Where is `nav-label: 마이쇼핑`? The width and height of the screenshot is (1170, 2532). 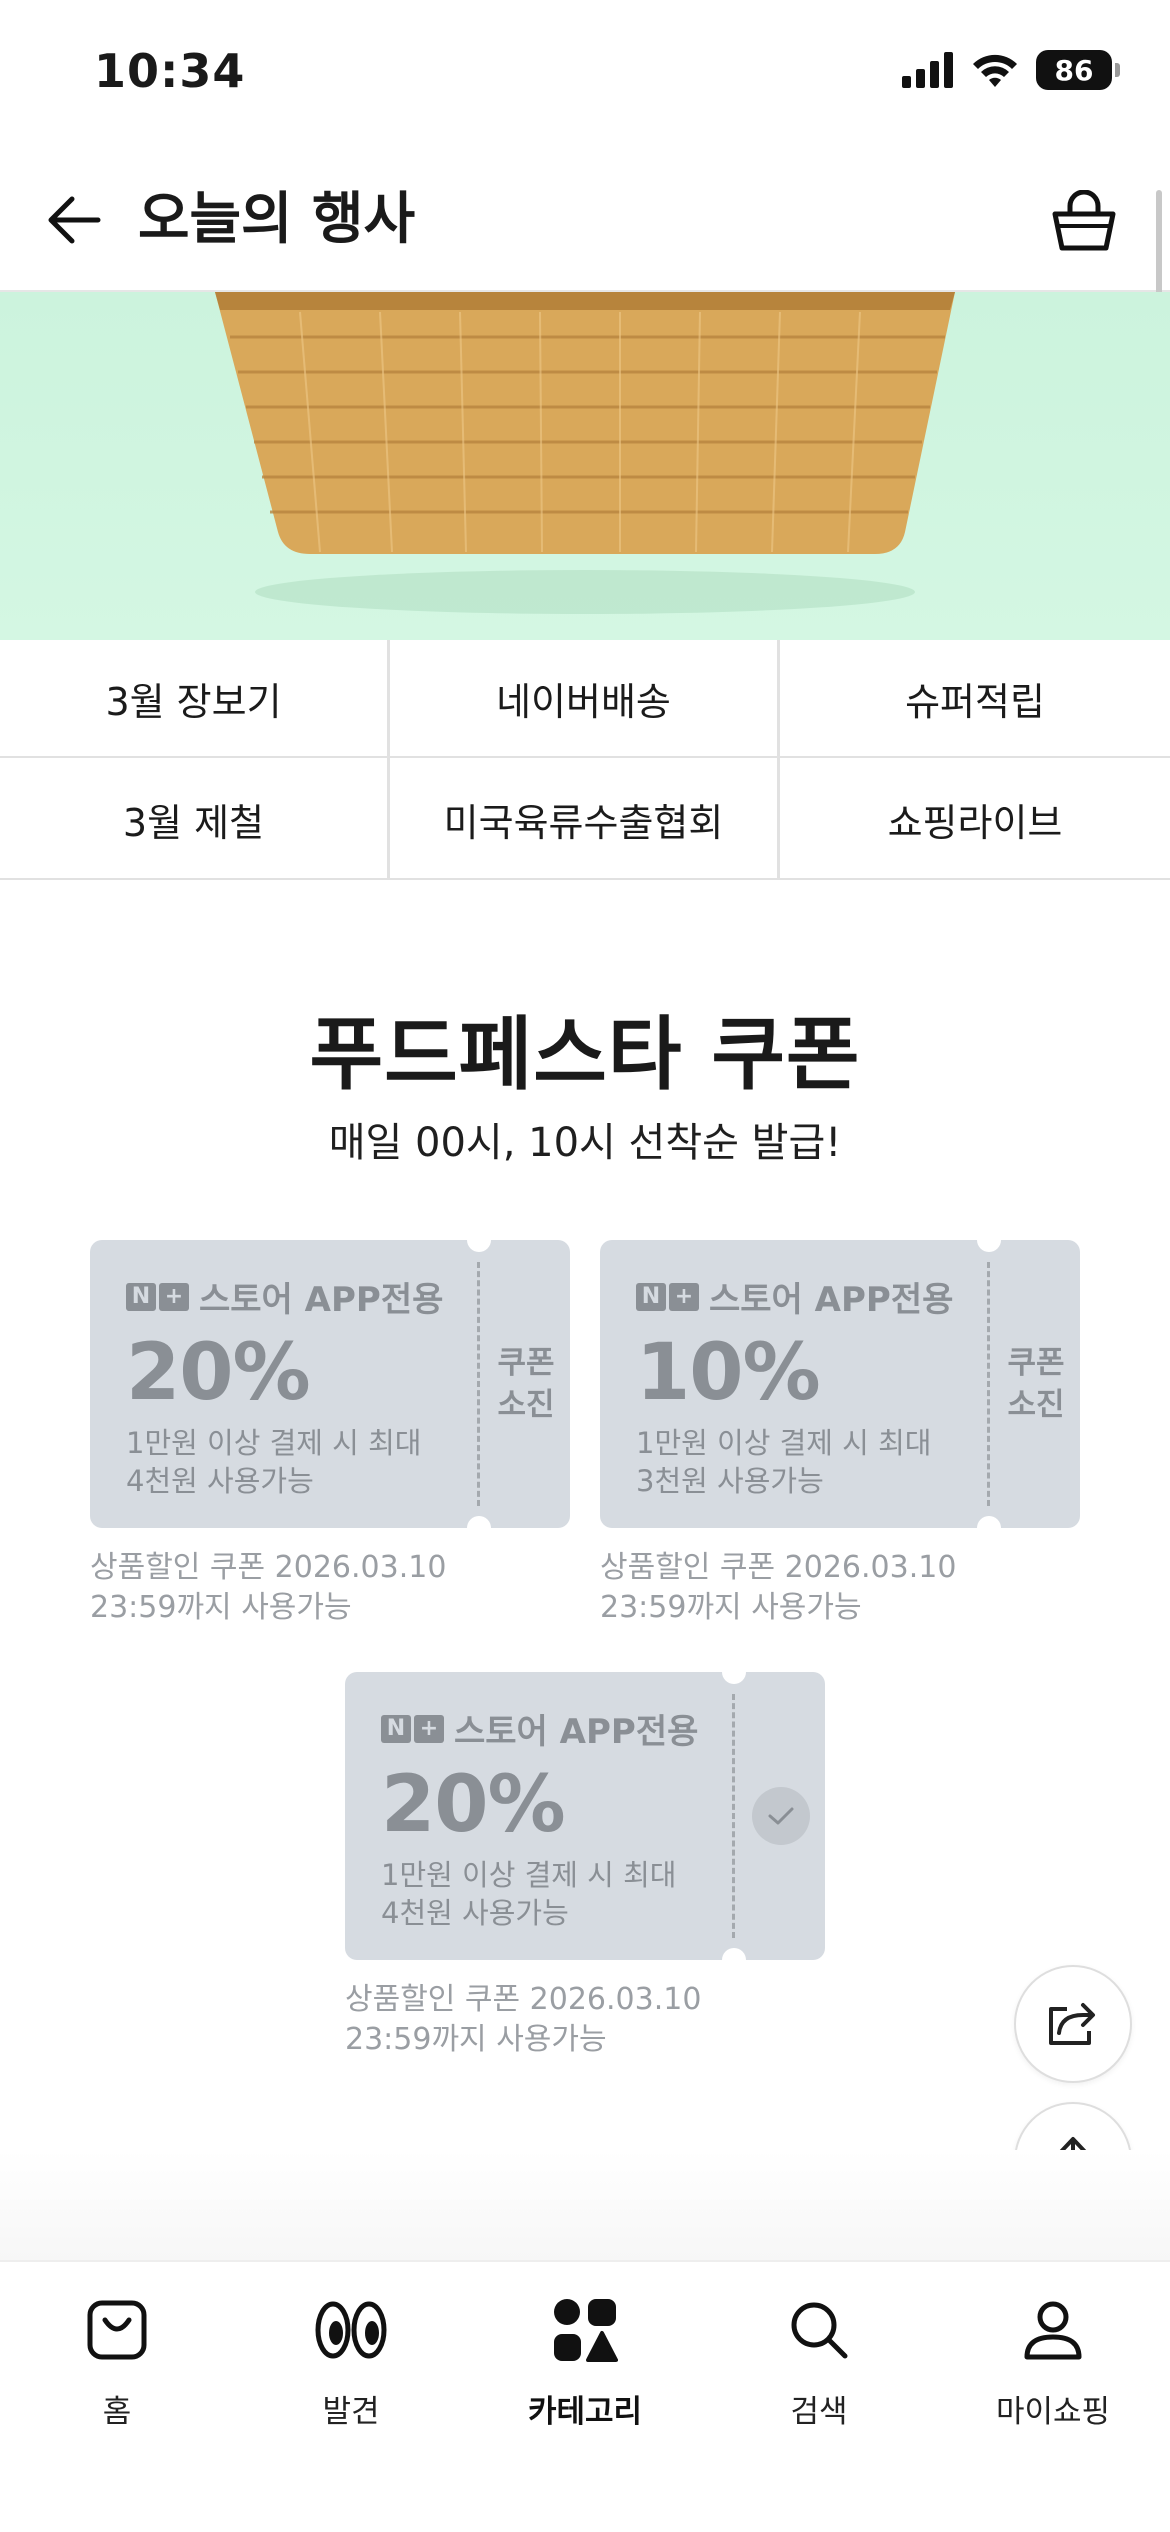 nav-label: 마이쇼핑 is located at coordinates (1053, 2412).